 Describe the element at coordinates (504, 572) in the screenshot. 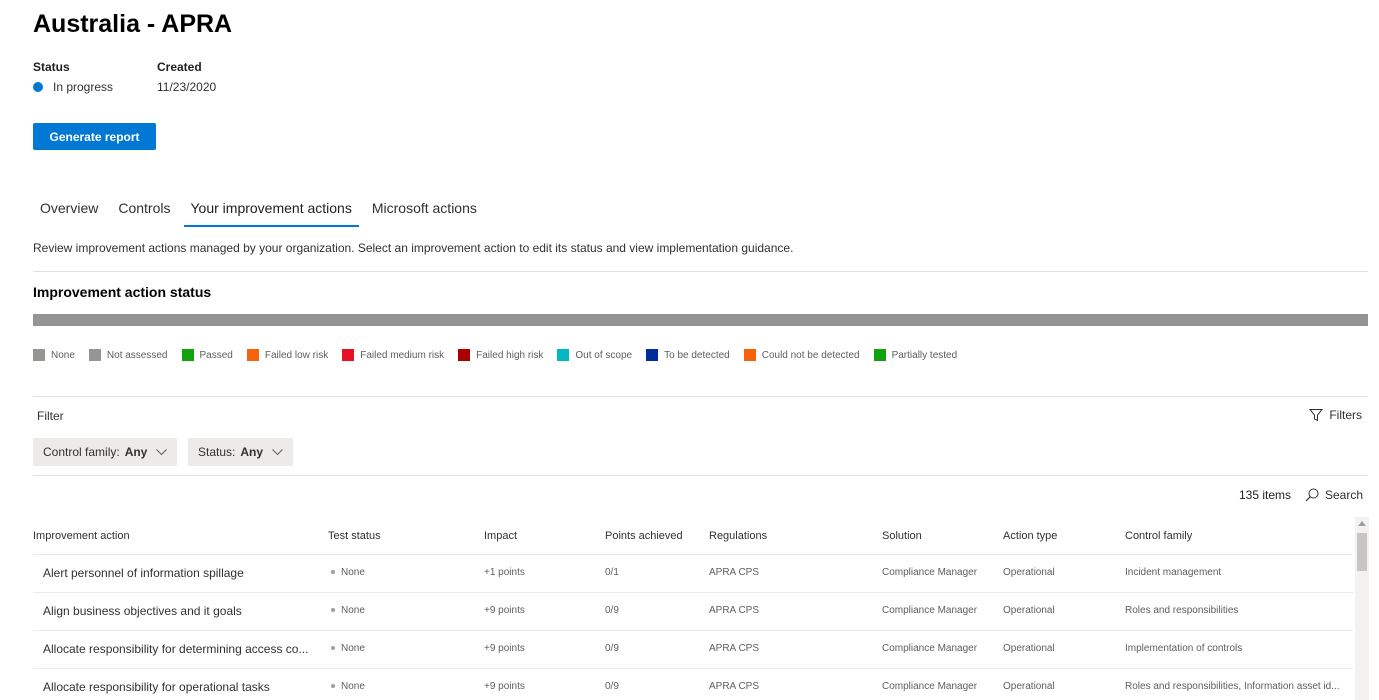

I see `impact: +1 points` at that location.